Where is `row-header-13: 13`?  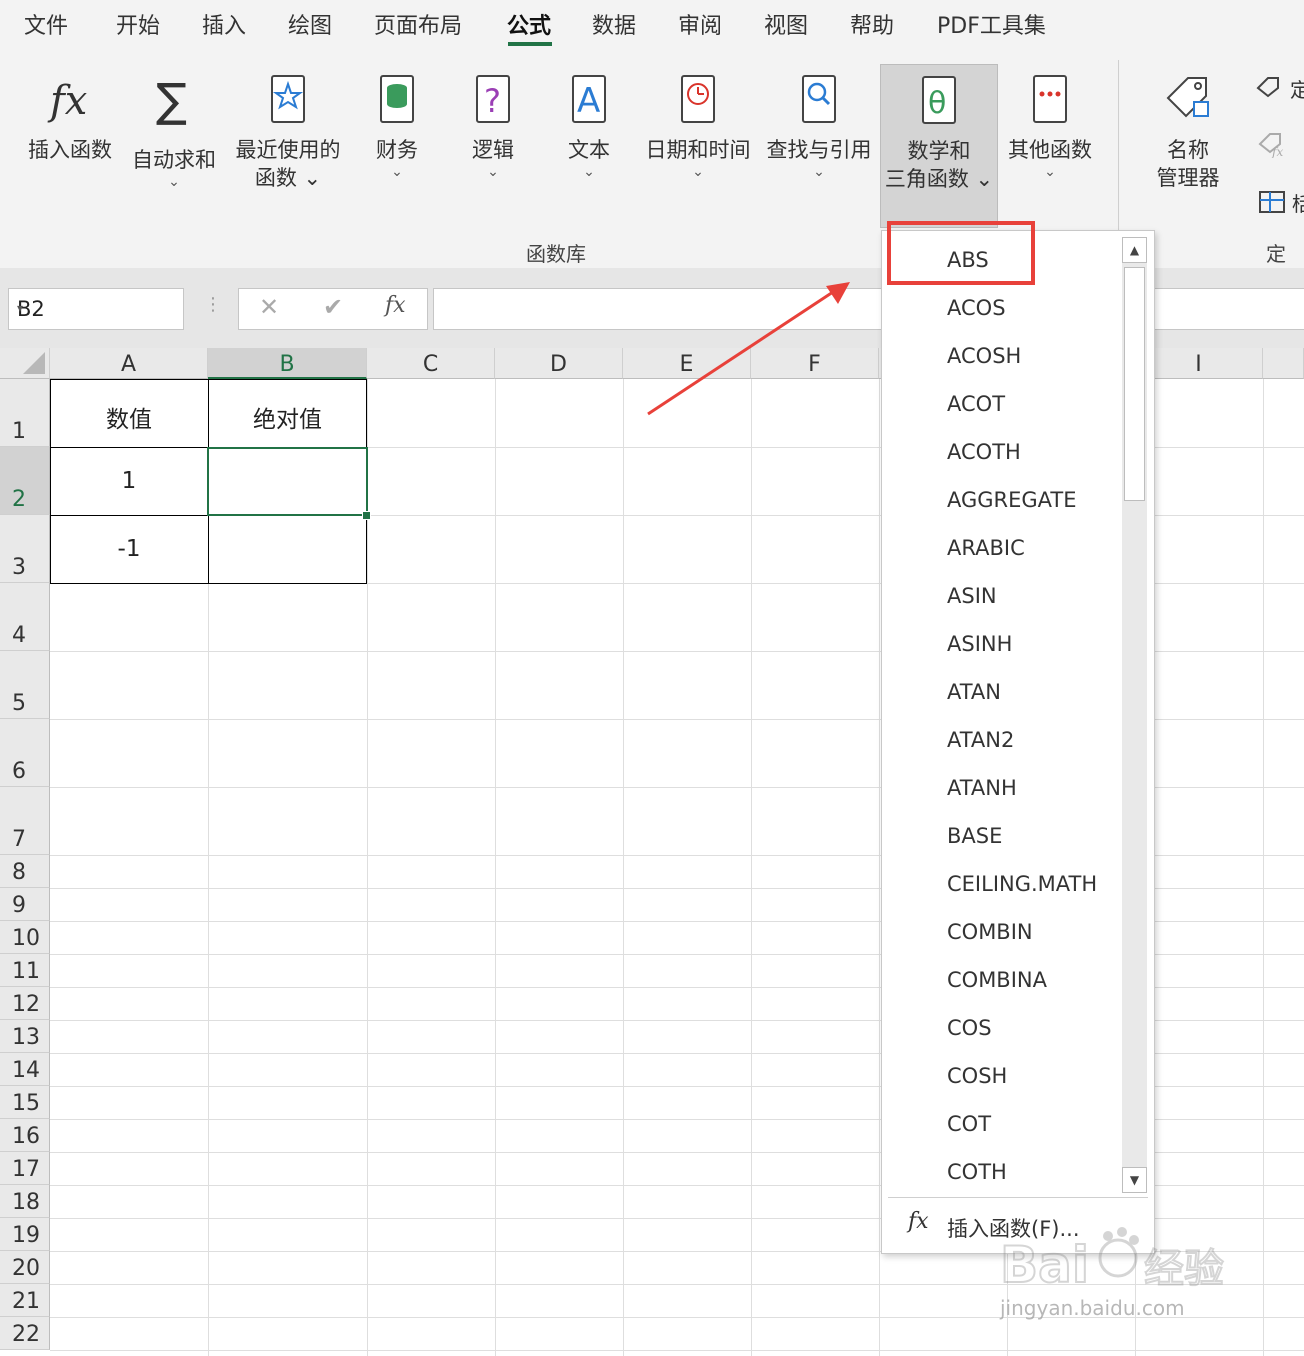 row-header-13: 13 is located at coordinates (25, 1036).